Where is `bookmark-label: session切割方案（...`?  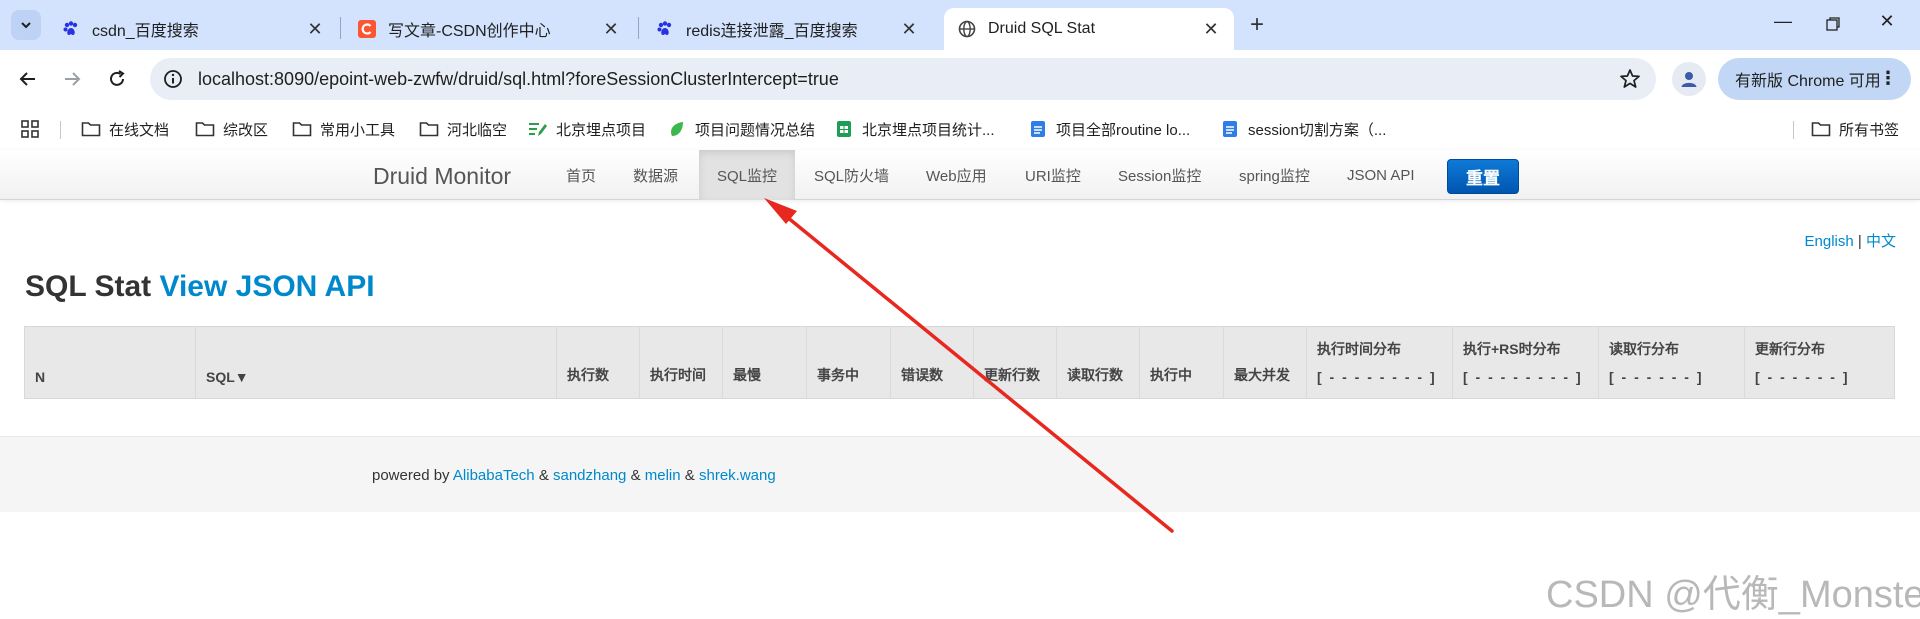
bookmark-label: session切割方案（... is located at coordinates (1317, 130).